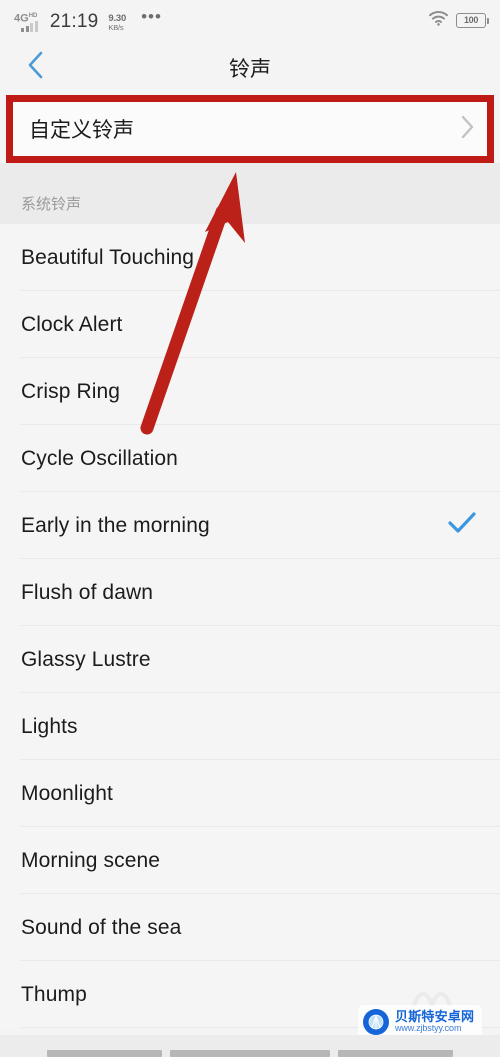 This screenshot has width=500, height=1057. I want to click on ringtone-row: Glassy Lustre, so click(250, 659).